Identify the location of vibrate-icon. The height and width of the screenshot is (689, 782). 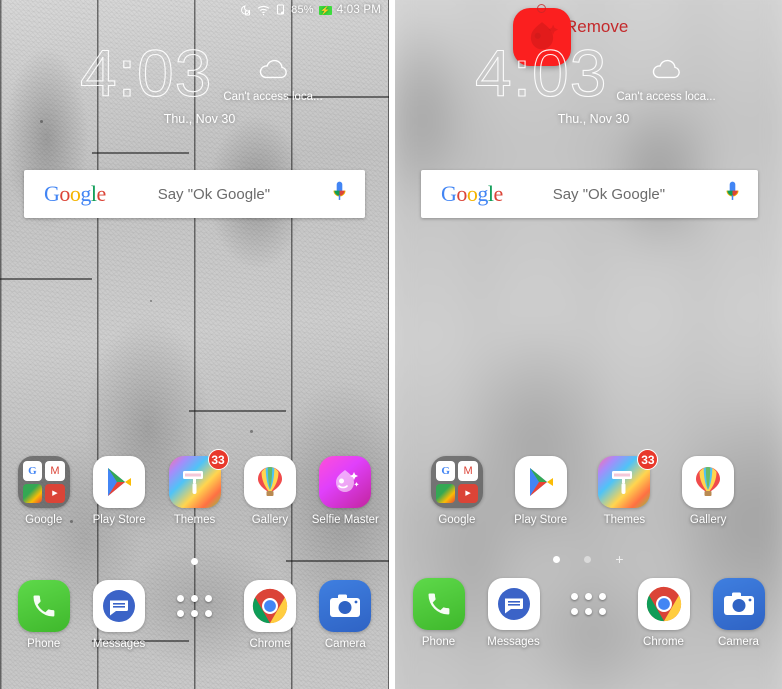
(280, 10).